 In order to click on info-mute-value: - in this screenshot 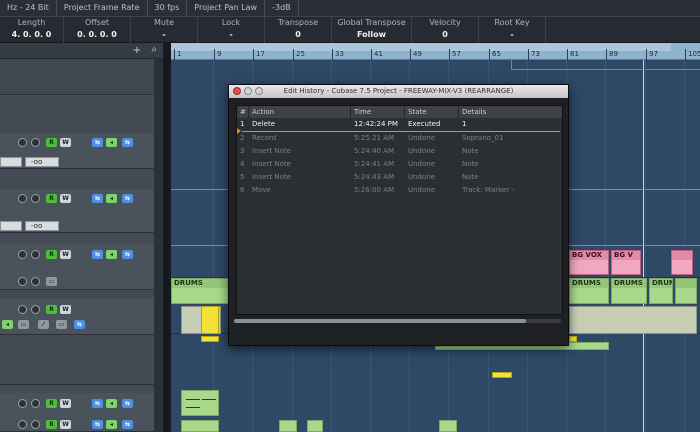, I will do `click(164, 34)`.